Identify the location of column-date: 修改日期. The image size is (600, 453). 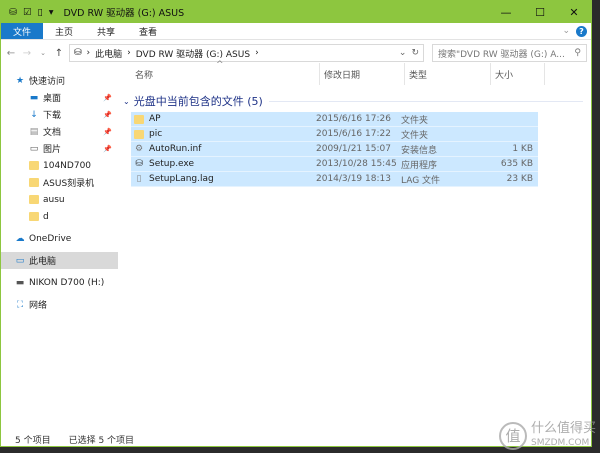
(362, 74).